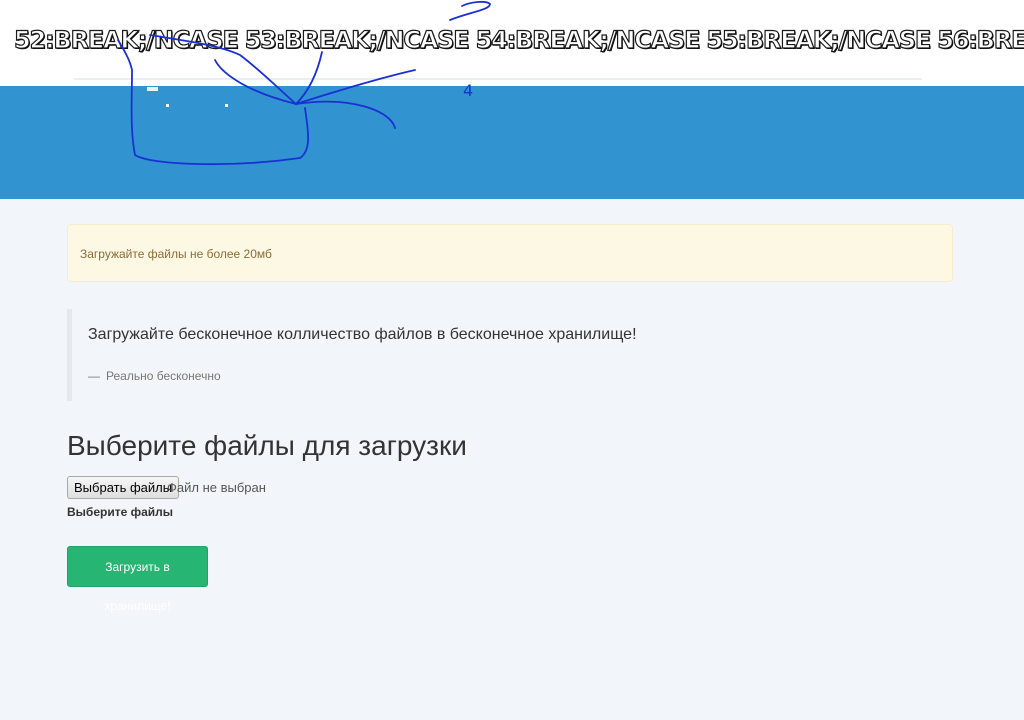  What do you see at coordinates (137, 579) in the screenshot?
I see `upload-submit-button: Загрузить в хранилище!` at bounding box center [137, 579].